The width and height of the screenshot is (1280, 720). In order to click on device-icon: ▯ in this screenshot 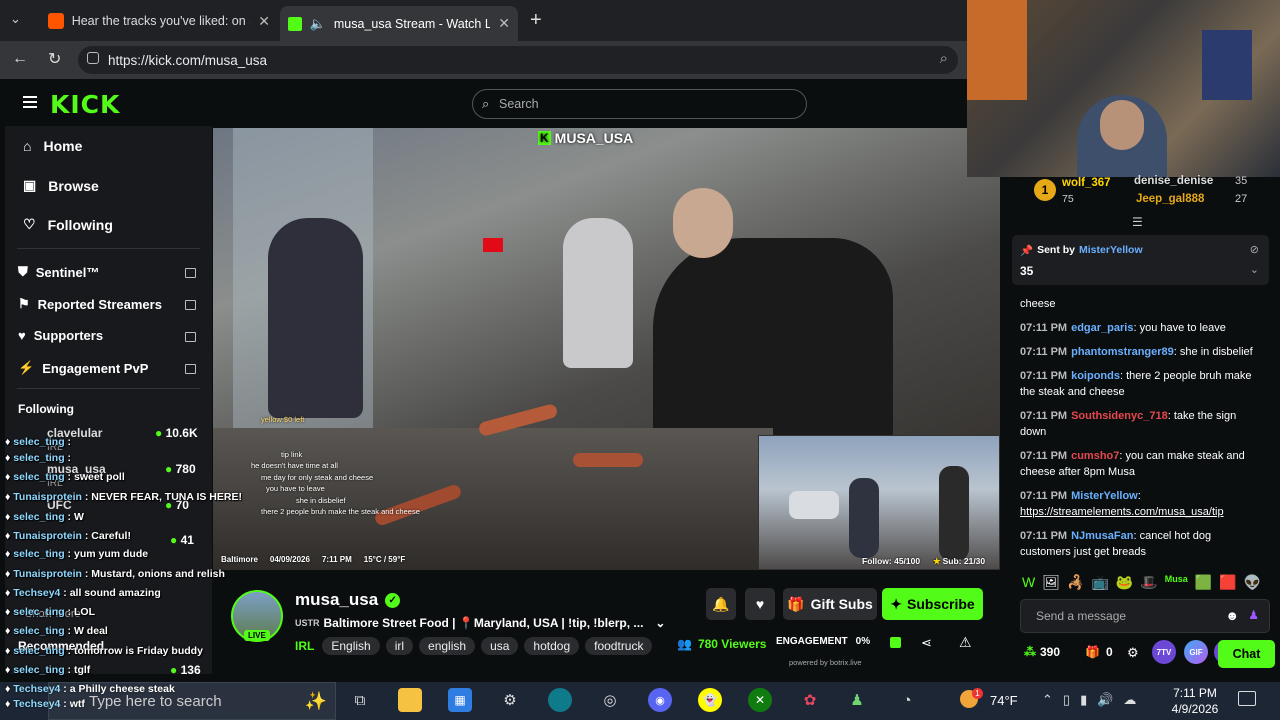, I will do `click(1066, 700)`.